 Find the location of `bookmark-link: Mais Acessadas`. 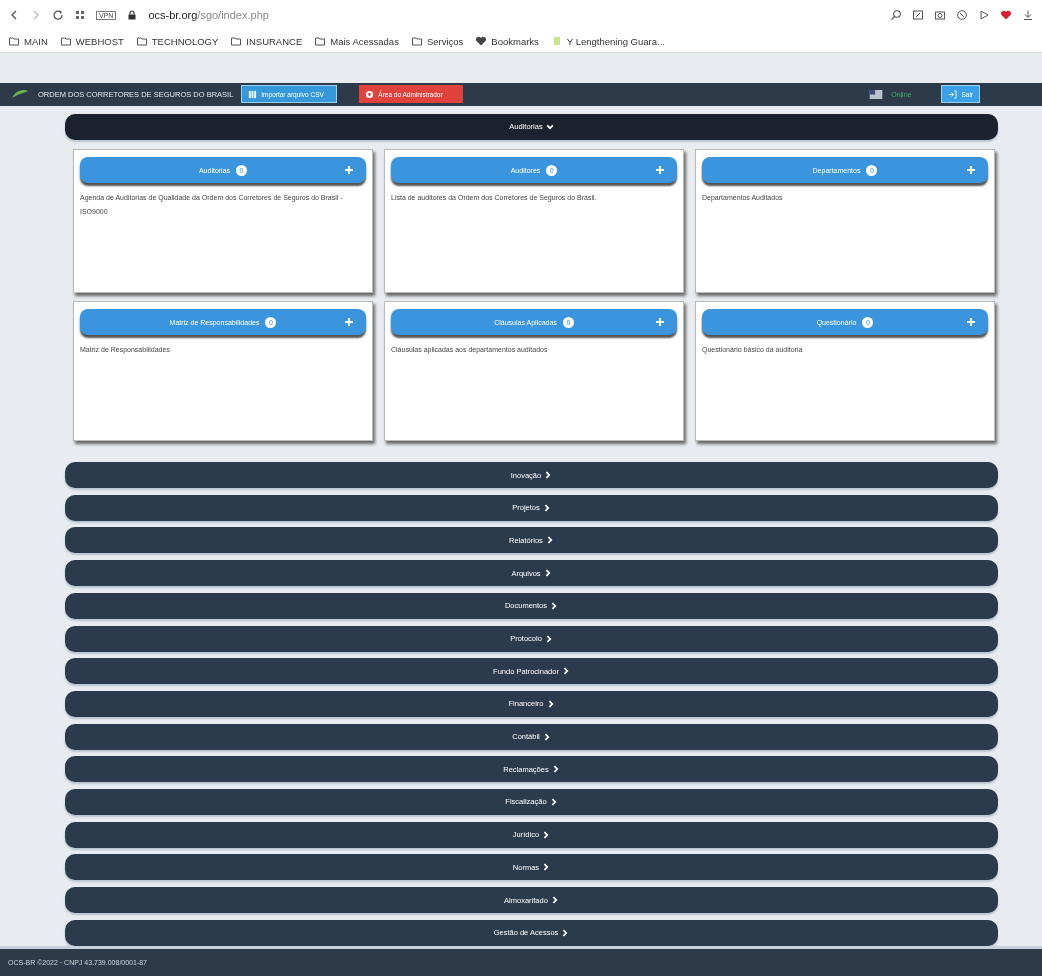

bookmark-link: Mais Acessadas is located at coordinates (364, 41).